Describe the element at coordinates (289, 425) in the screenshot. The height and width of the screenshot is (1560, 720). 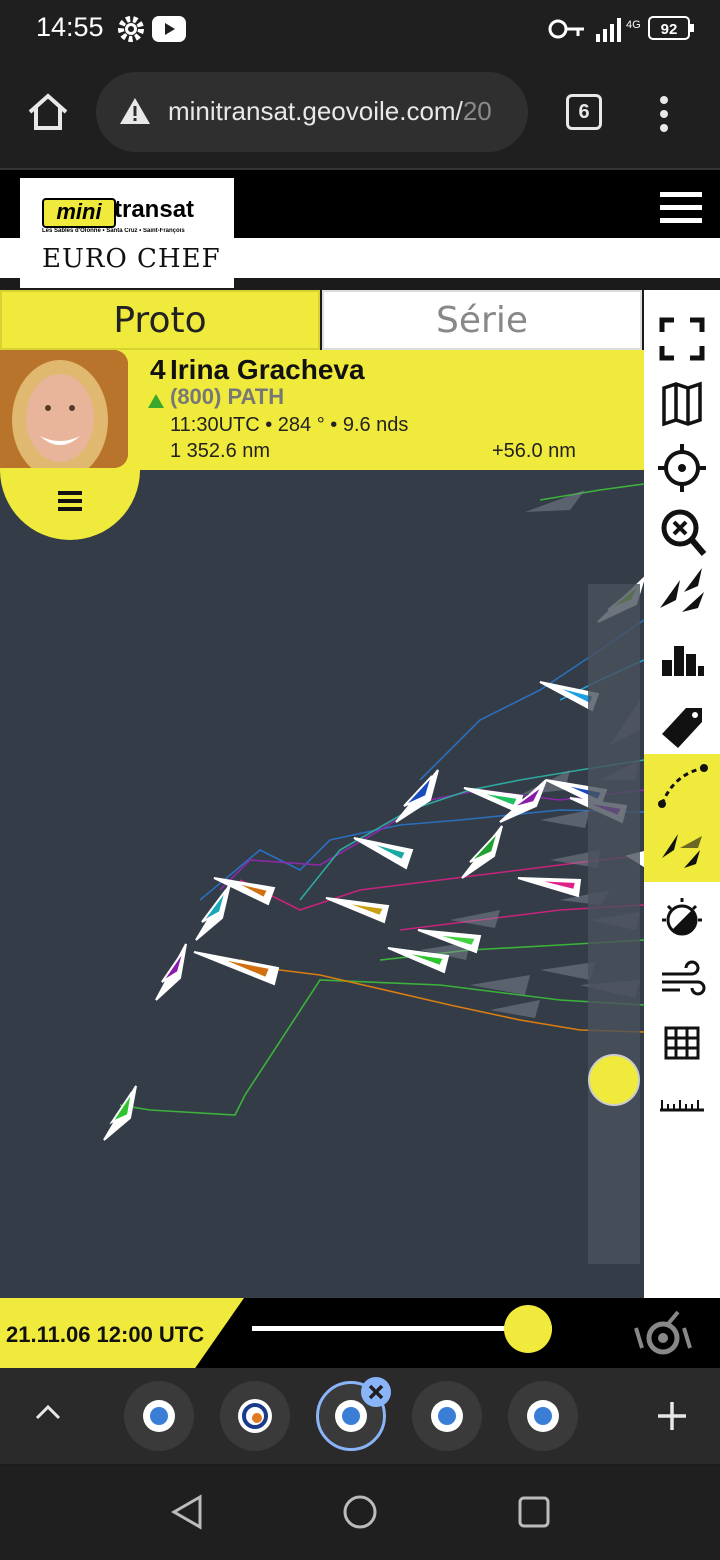
I see `skipper-info: 11:30UTC • 284 ° • 9.6 nds` at that location.